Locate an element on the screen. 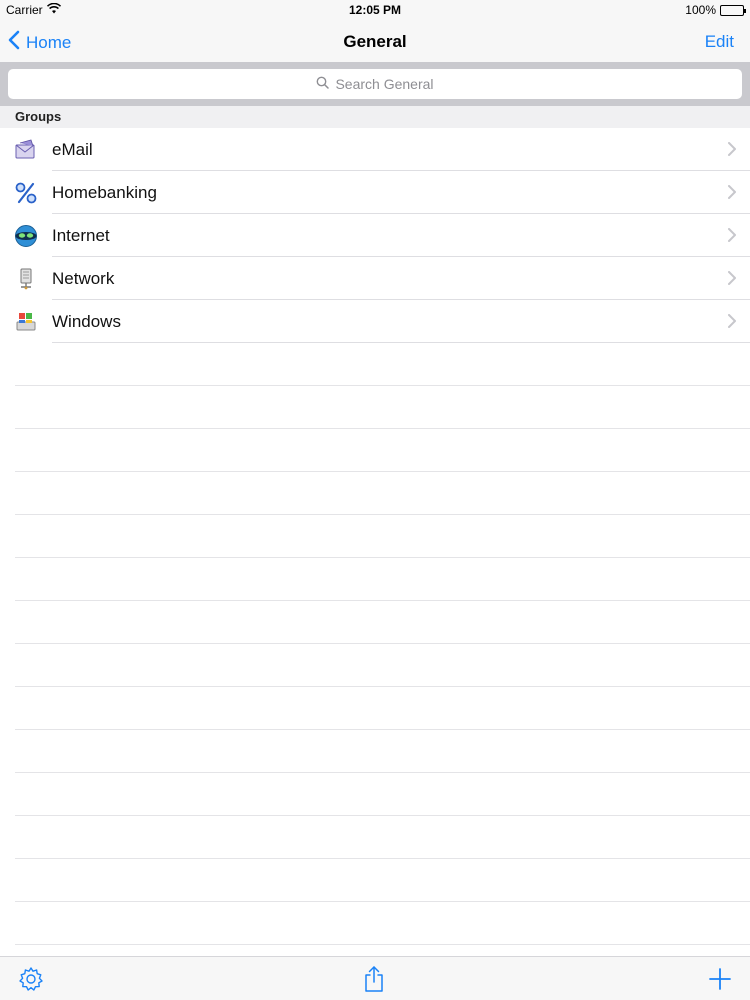 The width and height of the screenshot is (750, 1000). list-item-label: Windows is located at coordinates (86, 321).